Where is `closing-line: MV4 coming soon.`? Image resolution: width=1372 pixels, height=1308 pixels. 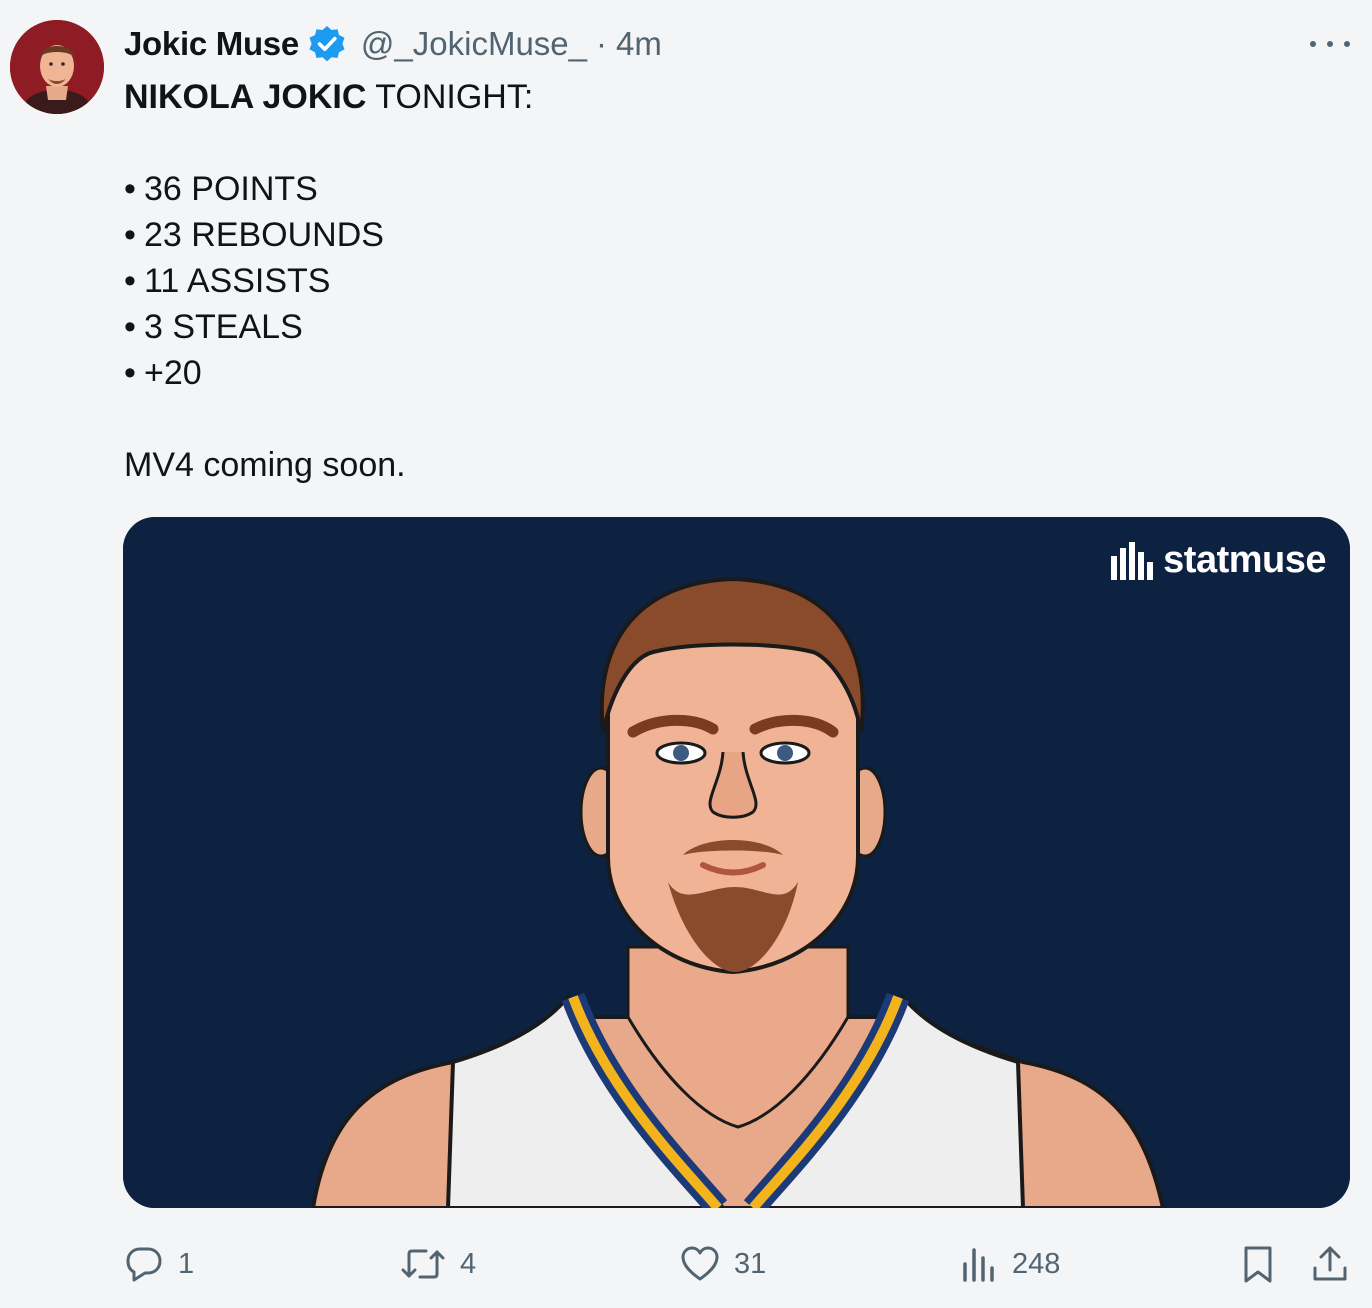 closing-line: MV4 coming soon. is located at coordinates (265, 465).